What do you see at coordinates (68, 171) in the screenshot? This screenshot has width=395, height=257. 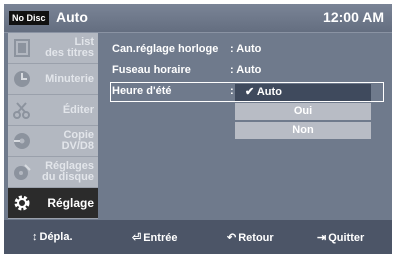 I see `sidebar-item-label: Réglages du disque` at bounding box center [68, 171].